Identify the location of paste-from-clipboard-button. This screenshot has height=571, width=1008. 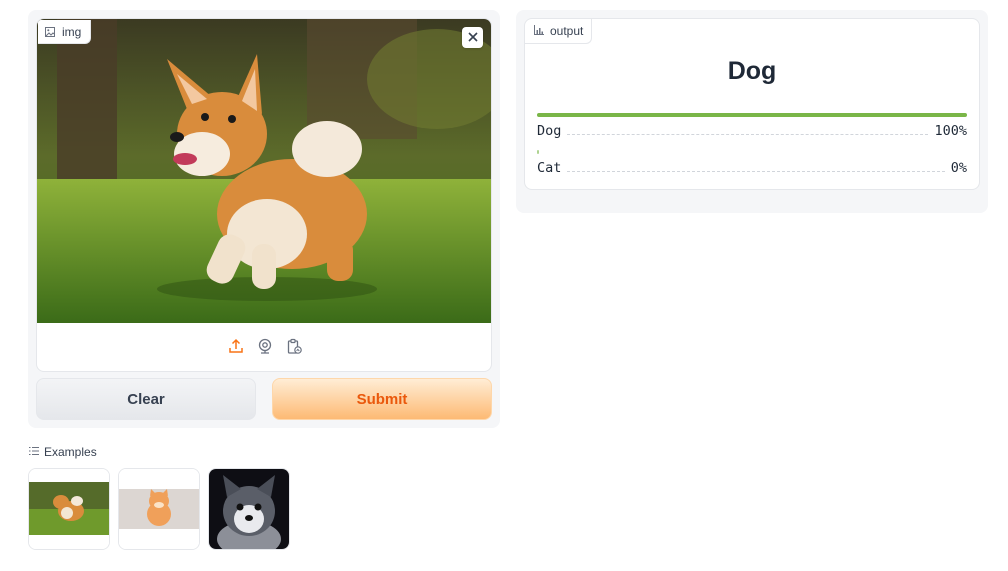
(294, 348).